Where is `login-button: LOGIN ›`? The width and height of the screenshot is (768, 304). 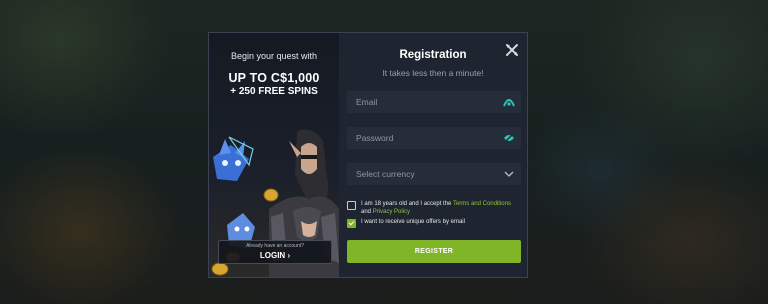 login-button: LOGIN › is located at coordinates (275, 255).